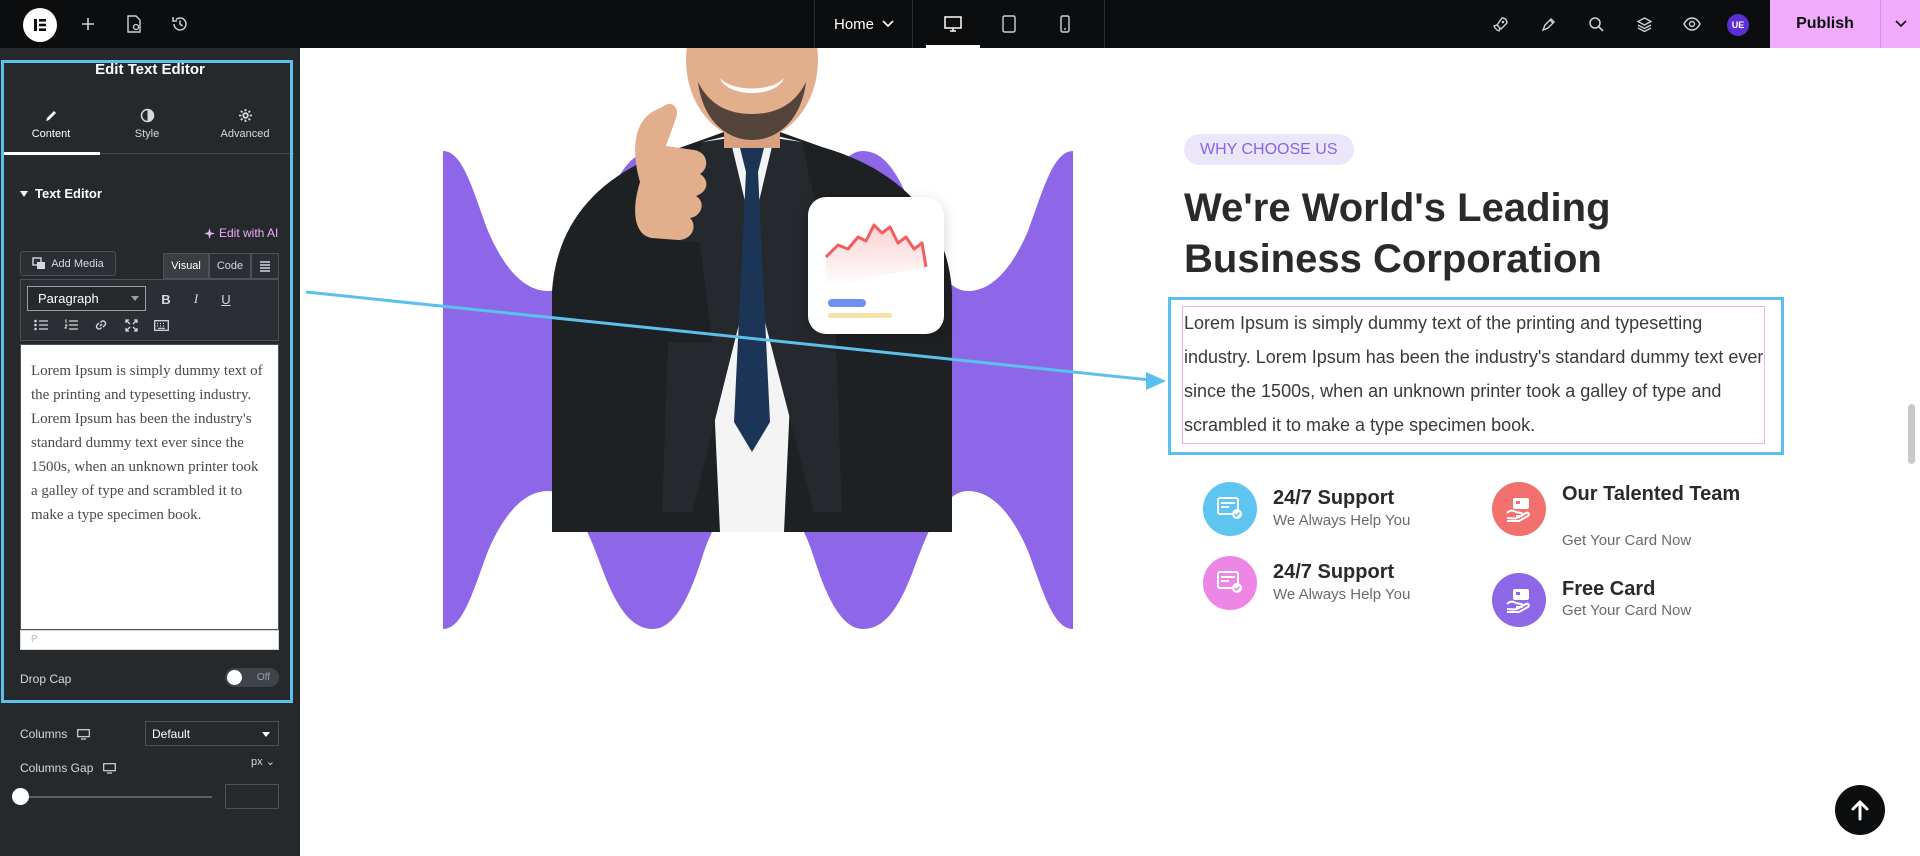 This screenshot has height=856, width=1920. What do you see at coordinates (270, 762) in the screenshot?
I see `chevron-down-icon: ⌄` at bounding box center [270, 762].